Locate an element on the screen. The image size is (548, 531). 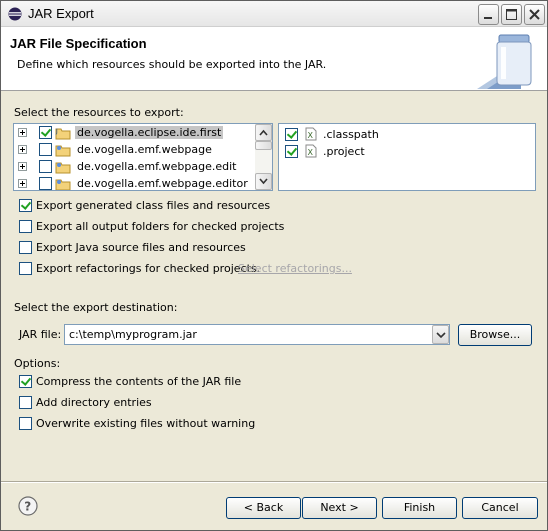
destination-label: Select the export destination: is located at coordinates (96, 307).